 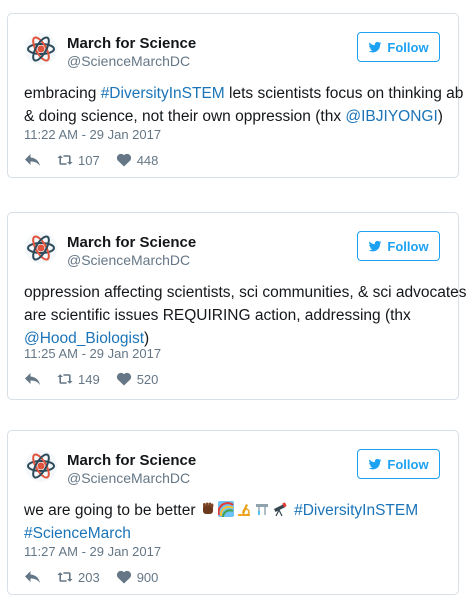 I want to click on retweet-count: 107, so click(x=89, y=160).